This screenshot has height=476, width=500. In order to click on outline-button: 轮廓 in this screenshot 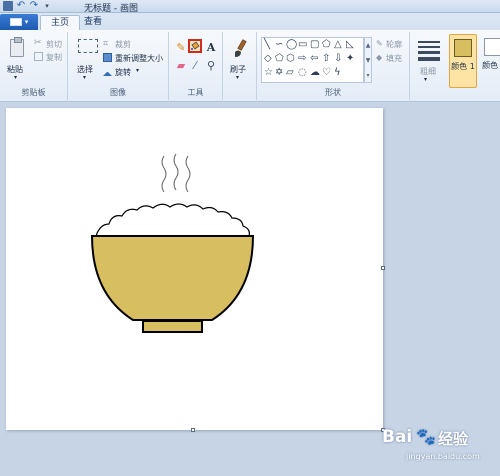, I will do `click(394, 44)`.